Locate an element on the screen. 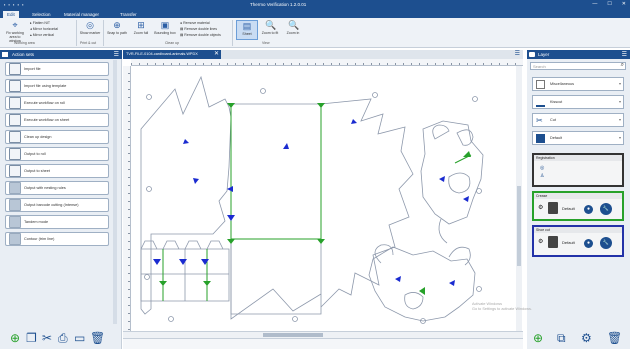 Image resolution: width=630 pixels, height=349 pixels. close-icon: ✕ is located at coordinates (624, 4).